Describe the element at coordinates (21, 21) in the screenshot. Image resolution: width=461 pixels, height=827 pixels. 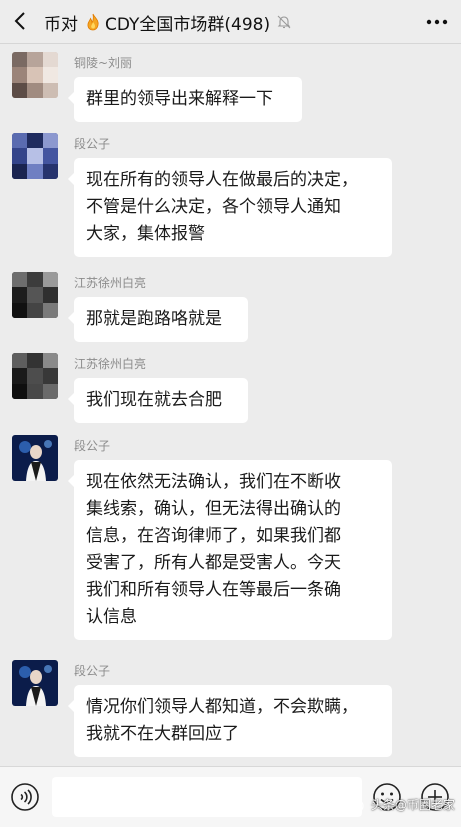
I see `chevron-left-icon` at that location.